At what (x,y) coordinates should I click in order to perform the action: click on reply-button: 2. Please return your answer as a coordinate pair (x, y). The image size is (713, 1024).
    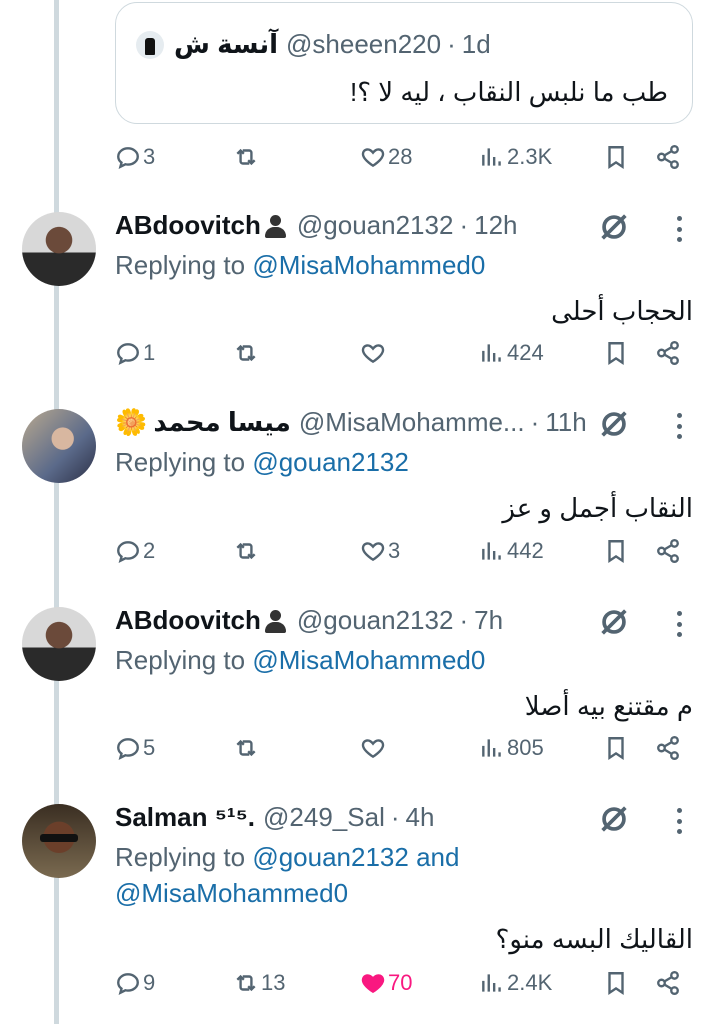
    Looking at the image, I should click on (135, 551).